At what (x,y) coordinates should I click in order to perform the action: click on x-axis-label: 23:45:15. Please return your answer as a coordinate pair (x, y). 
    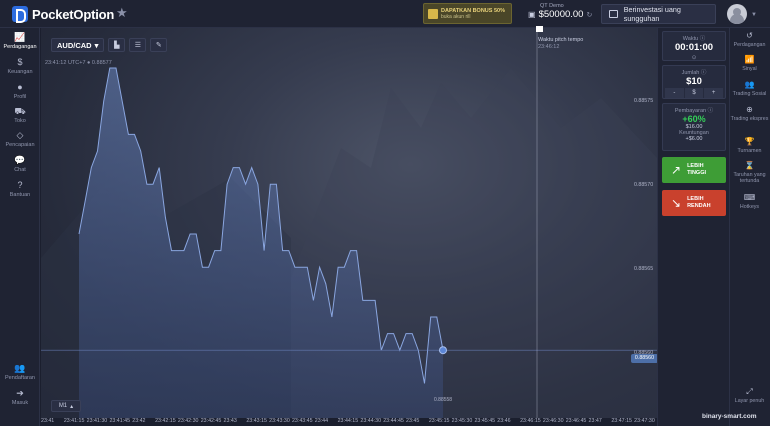
    Looking at the image, I should click on (439, 421).